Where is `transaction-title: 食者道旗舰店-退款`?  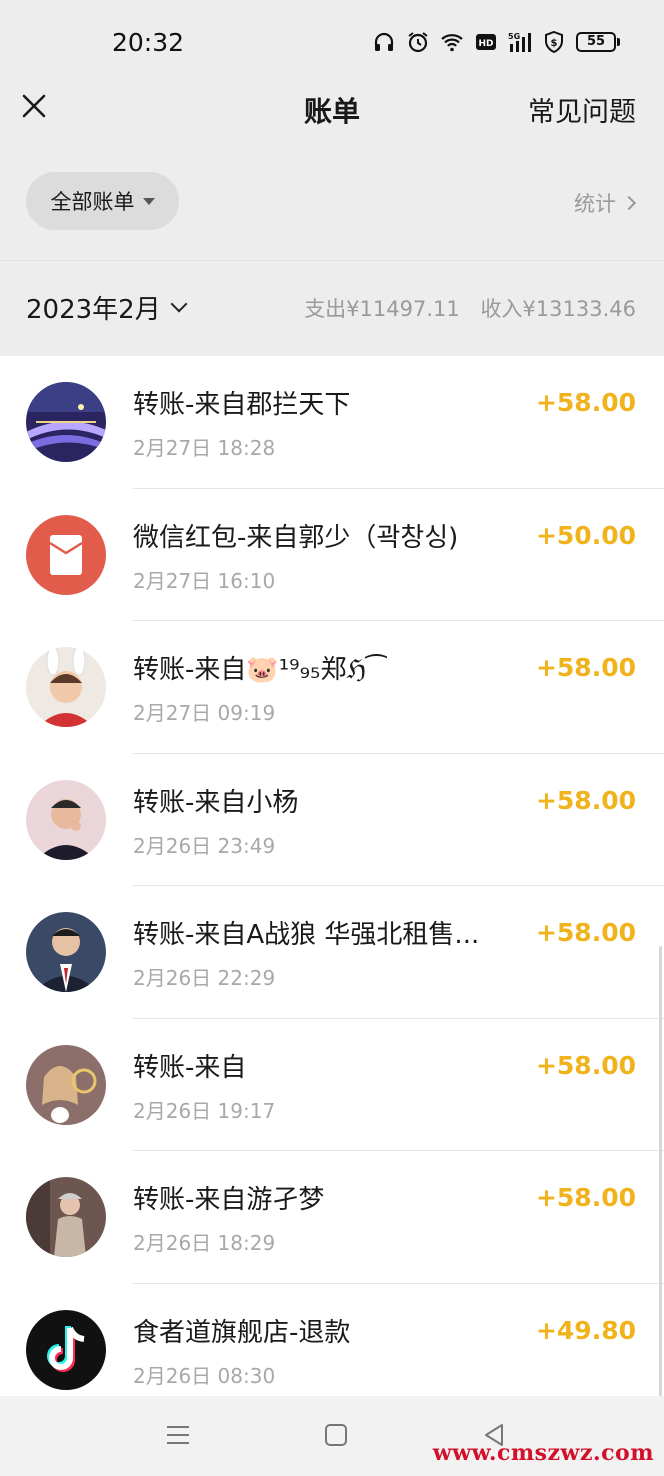
transaction-title: 食者道旗舰店-退款 is located at coordinates (242, 1332).